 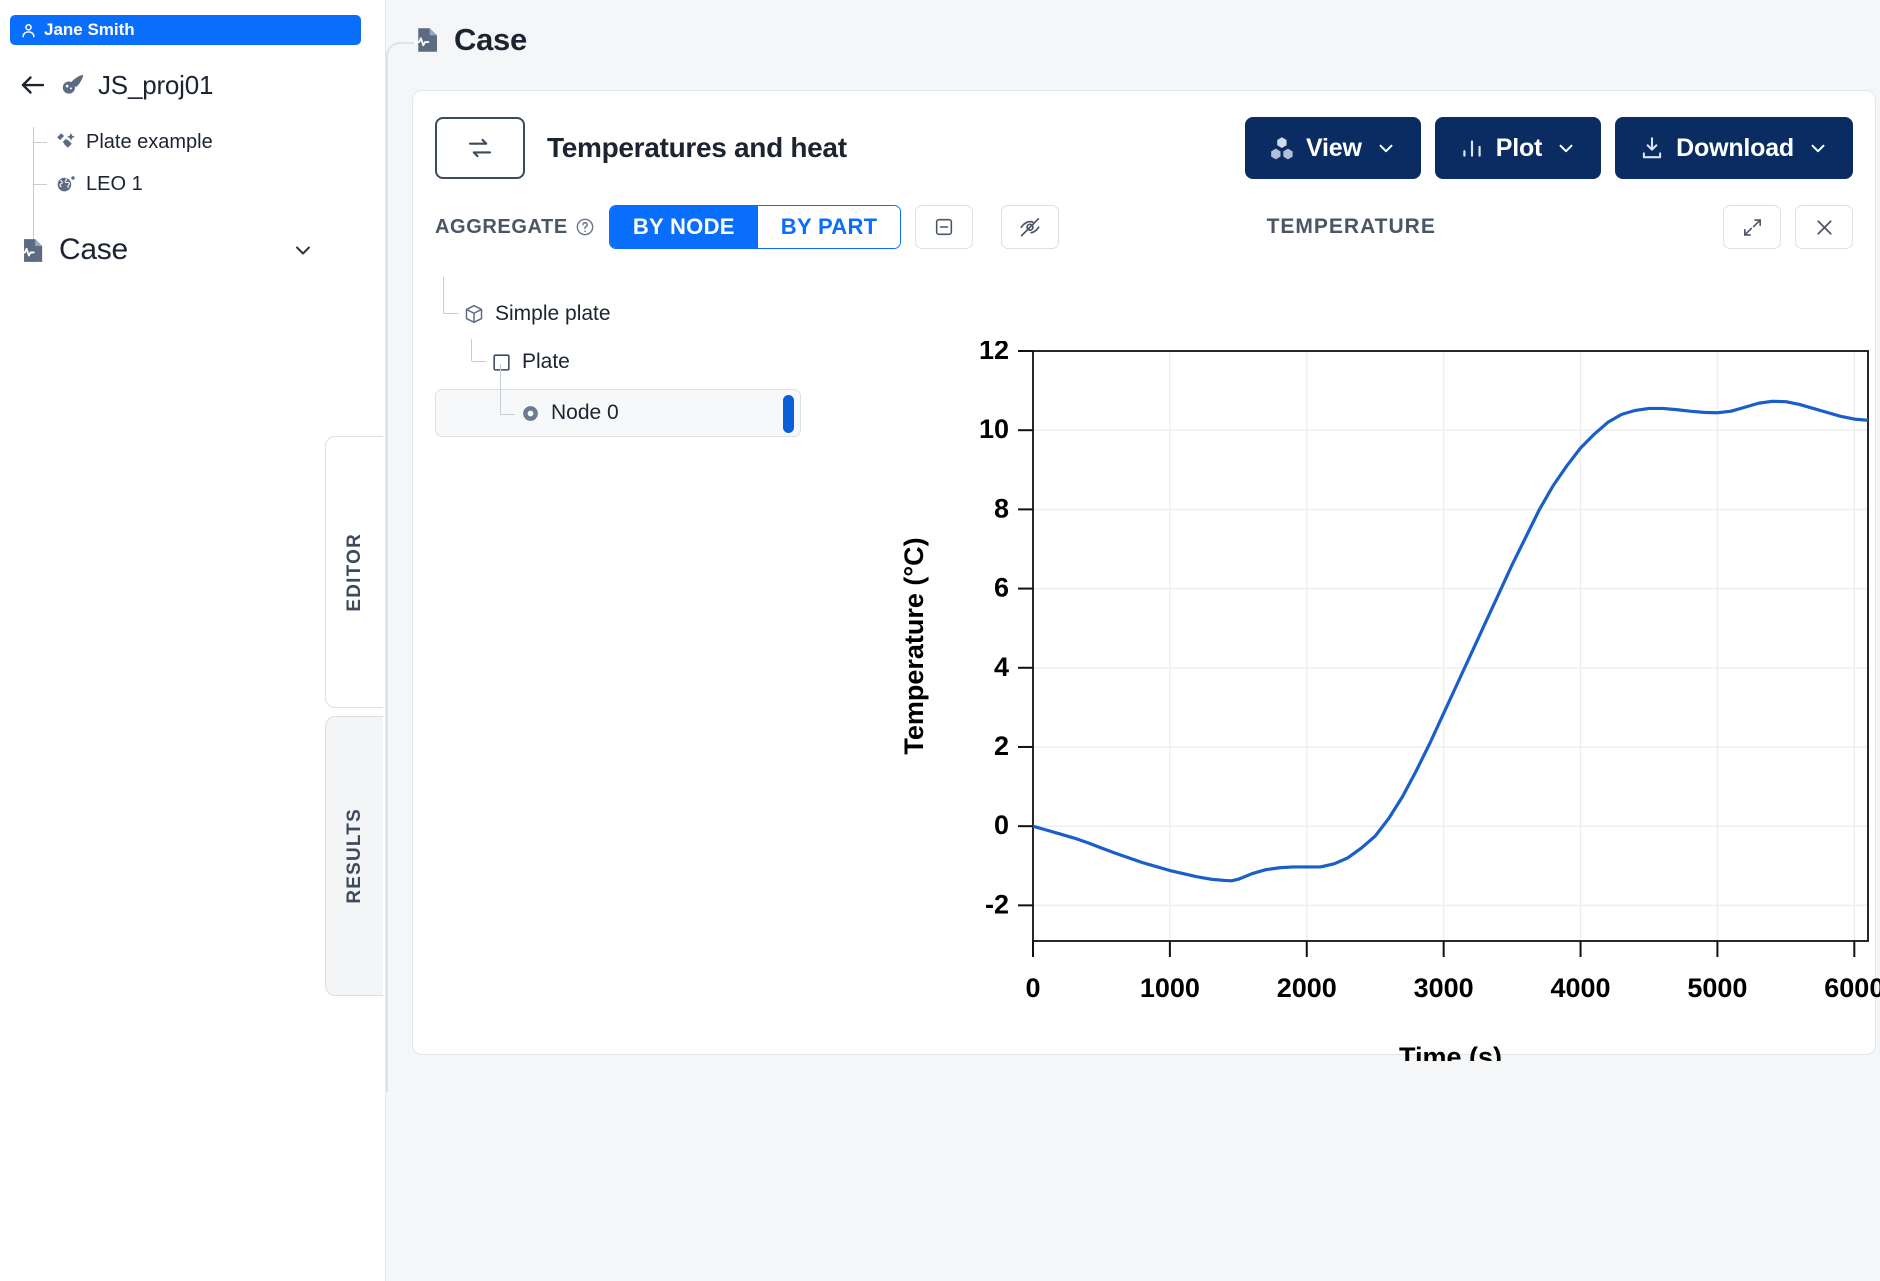 I want to click on sidebar-tree: Plate example LEO 1, so click(x=192, y=192).